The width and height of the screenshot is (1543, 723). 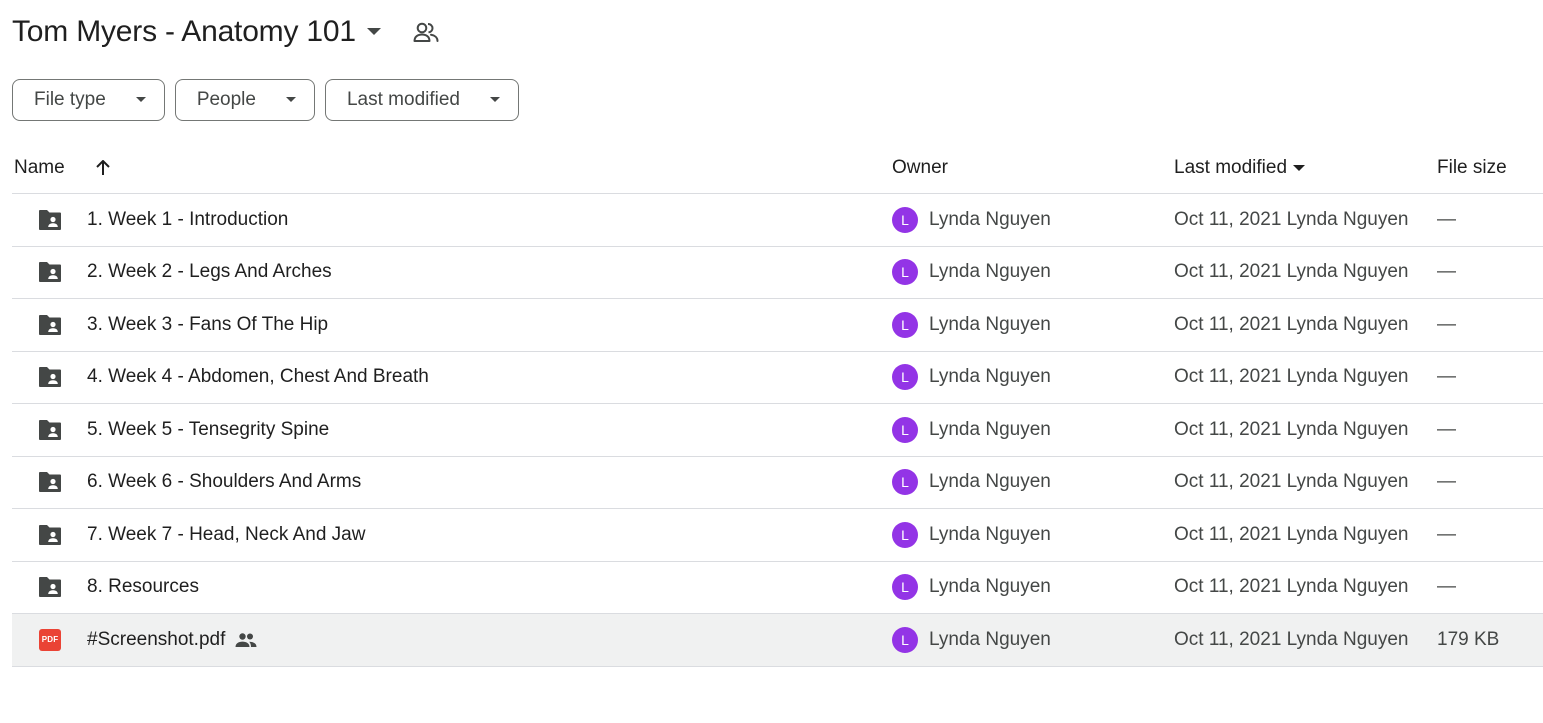 I want to click on column-header-file-size: File size, so click(x=1472, y=168).